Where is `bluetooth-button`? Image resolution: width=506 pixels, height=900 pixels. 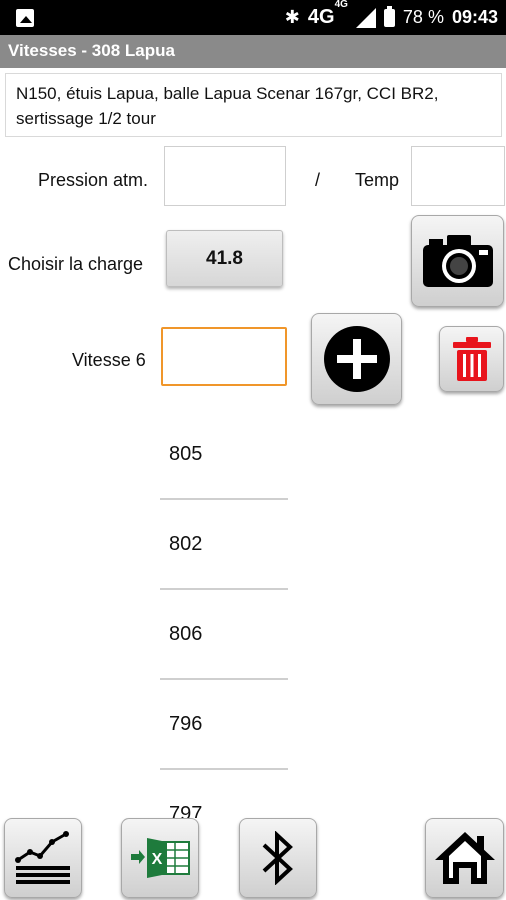
bluetooth-button is located at coordinates (278, 858).